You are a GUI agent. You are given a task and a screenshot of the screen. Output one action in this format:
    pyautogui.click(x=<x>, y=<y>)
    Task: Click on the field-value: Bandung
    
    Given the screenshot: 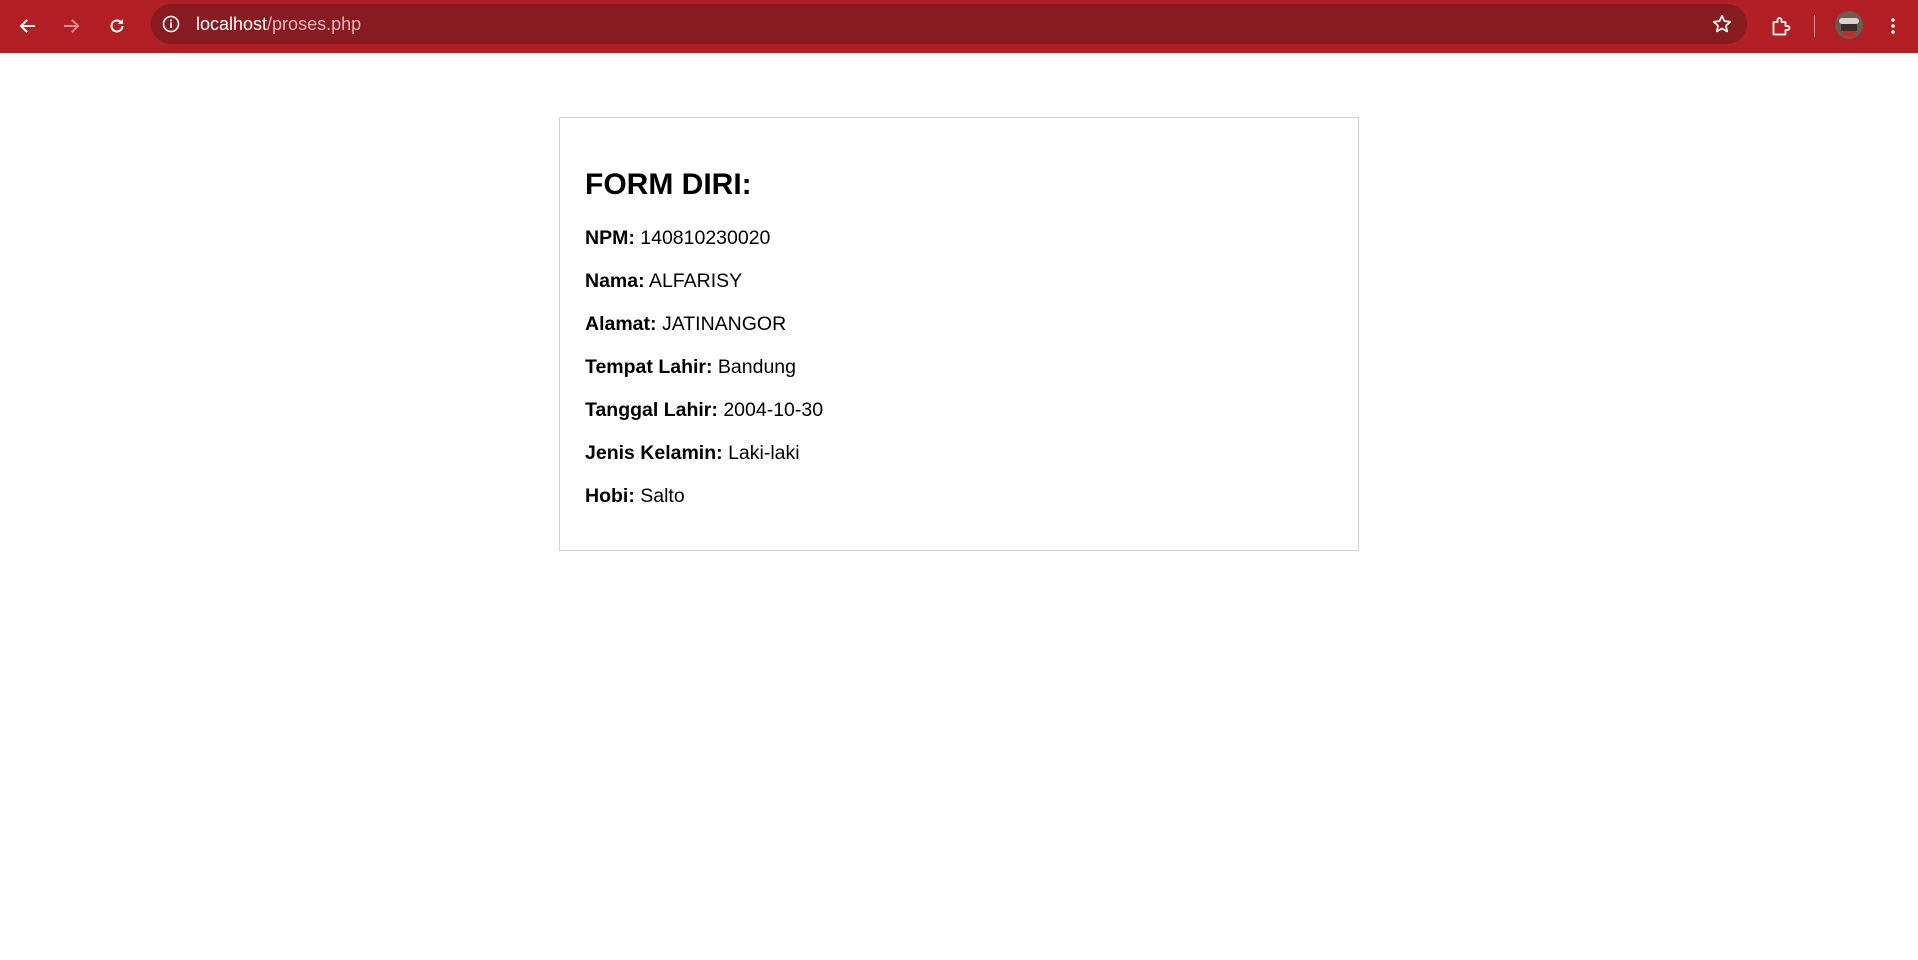 What is the action you would take?
    pyautogui.click(x=756, y=367)
    